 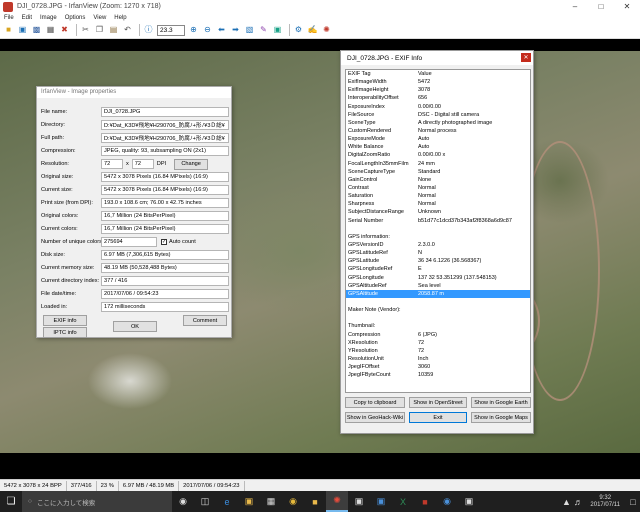 I want to click on thumbnails-icon: ▧, so click(x=249, y=30).